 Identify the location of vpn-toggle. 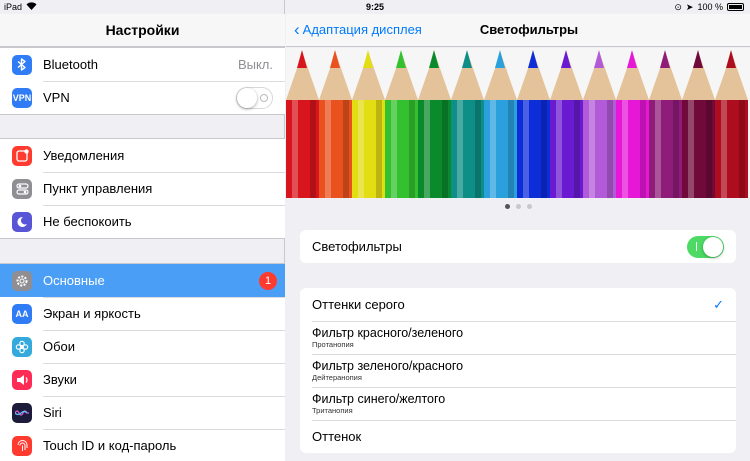
(254, 97).